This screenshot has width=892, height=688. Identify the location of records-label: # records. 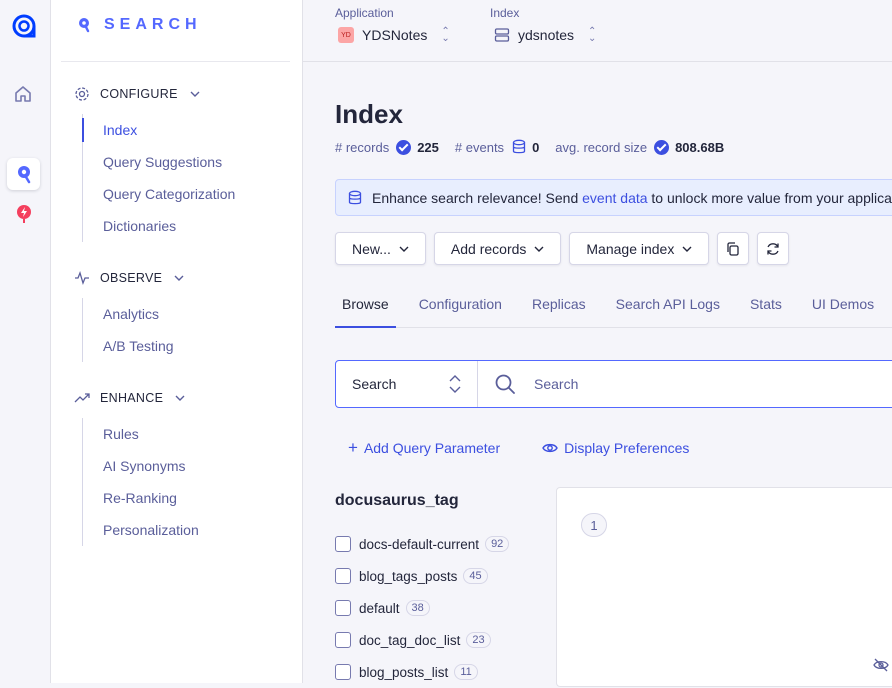
(362, 147).